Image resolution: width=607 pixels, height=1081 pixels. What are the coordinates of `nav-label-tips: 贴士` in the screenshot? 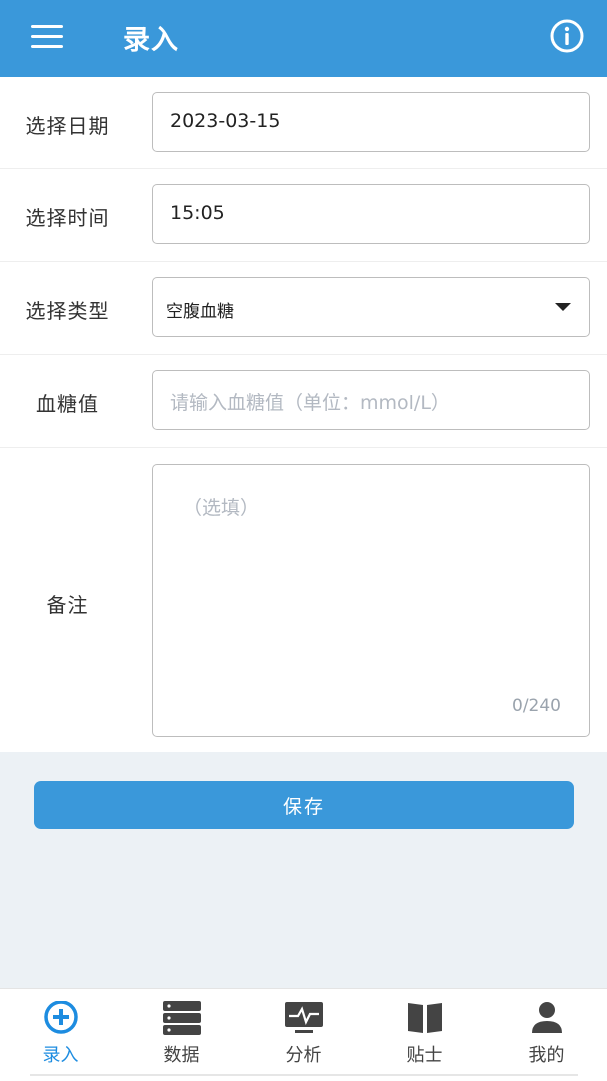 It's located at (424, 1055).